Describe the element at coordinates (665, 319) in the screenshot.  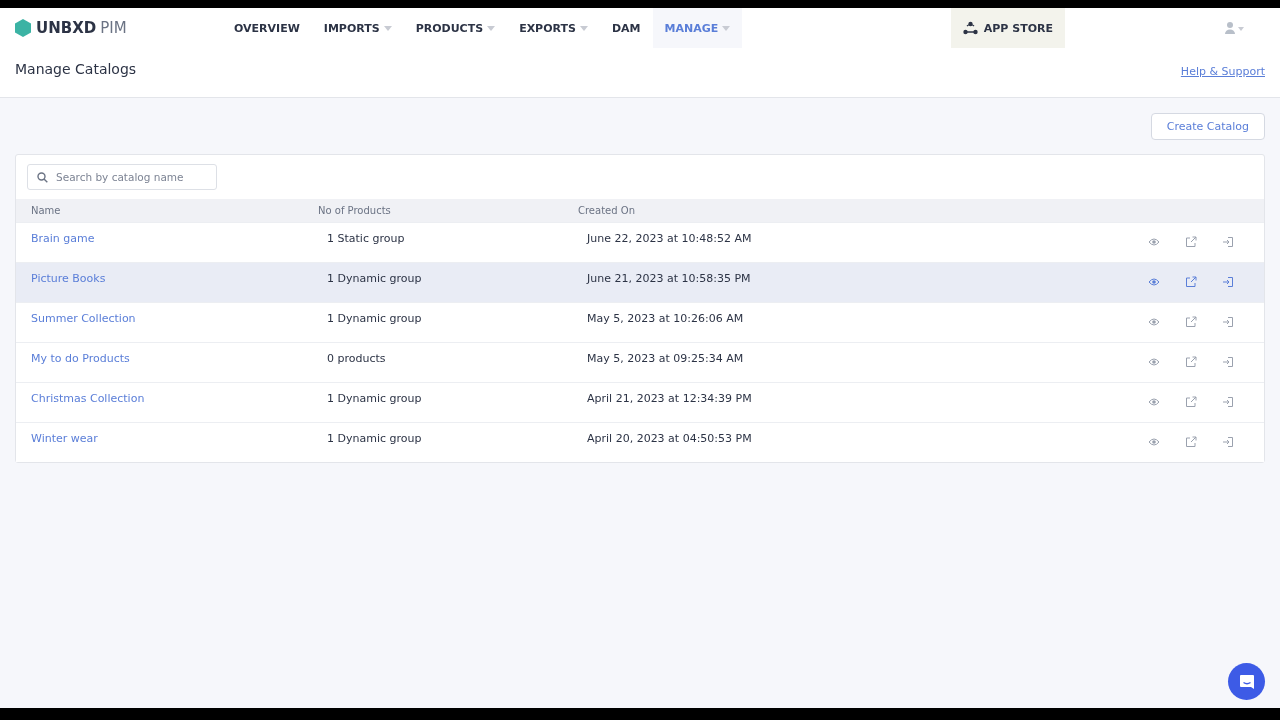
I see `created-date-cell-text: May 5, 2023 at 10:26:06 AM` at that location.